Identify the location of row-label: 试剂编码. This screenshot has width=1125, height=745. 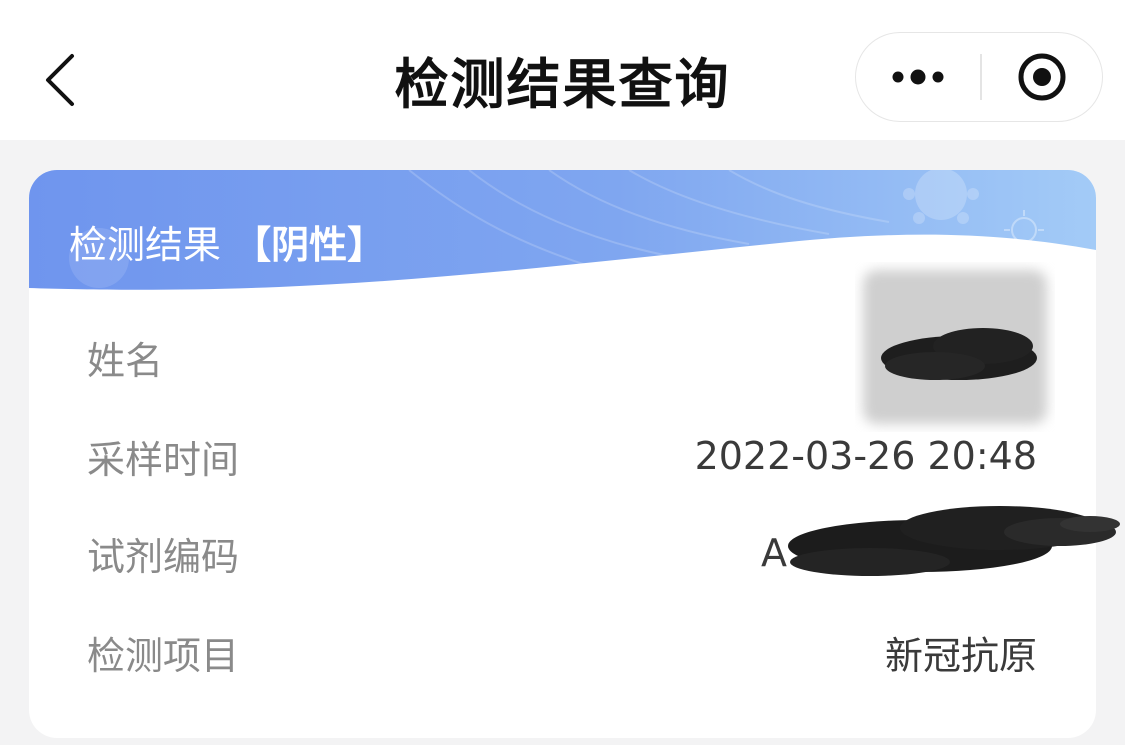
(163, 556).